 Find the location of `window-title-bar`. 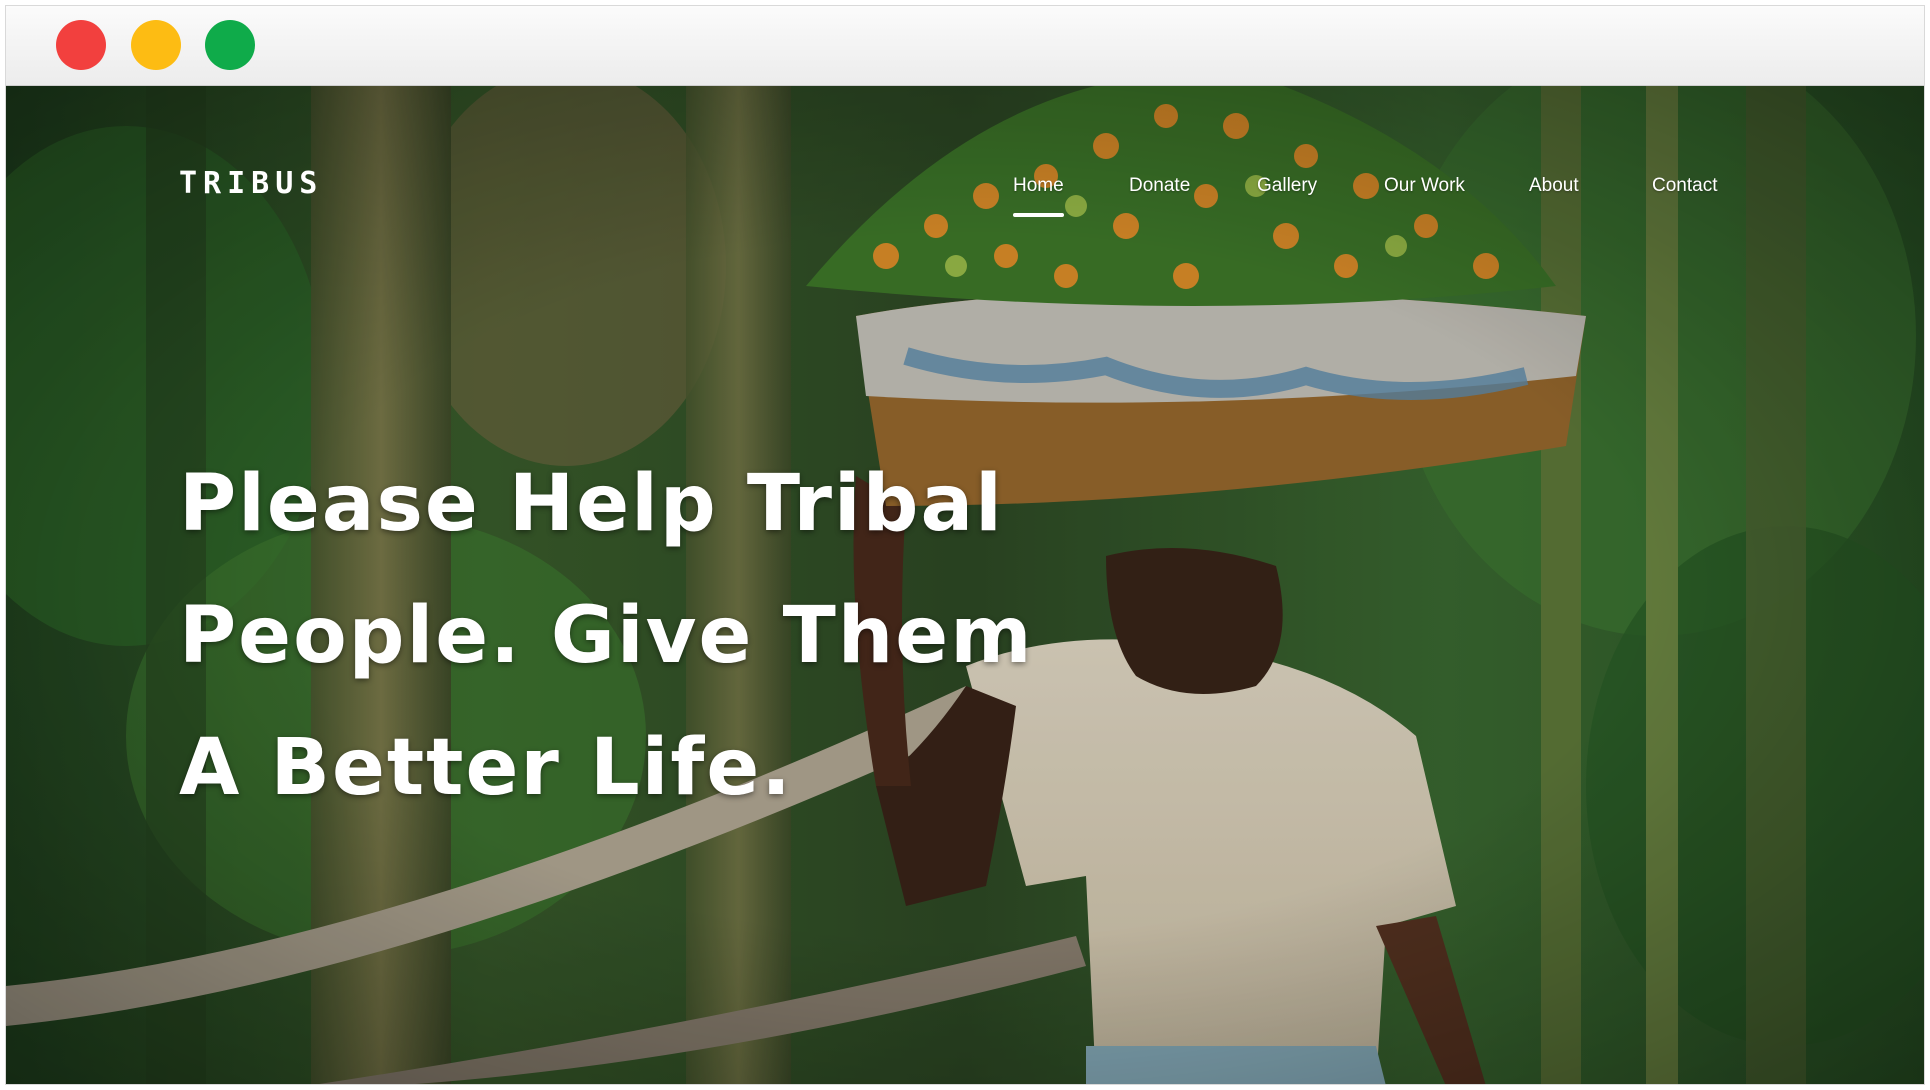

window-title-bar is located at coordinates (965, 46).